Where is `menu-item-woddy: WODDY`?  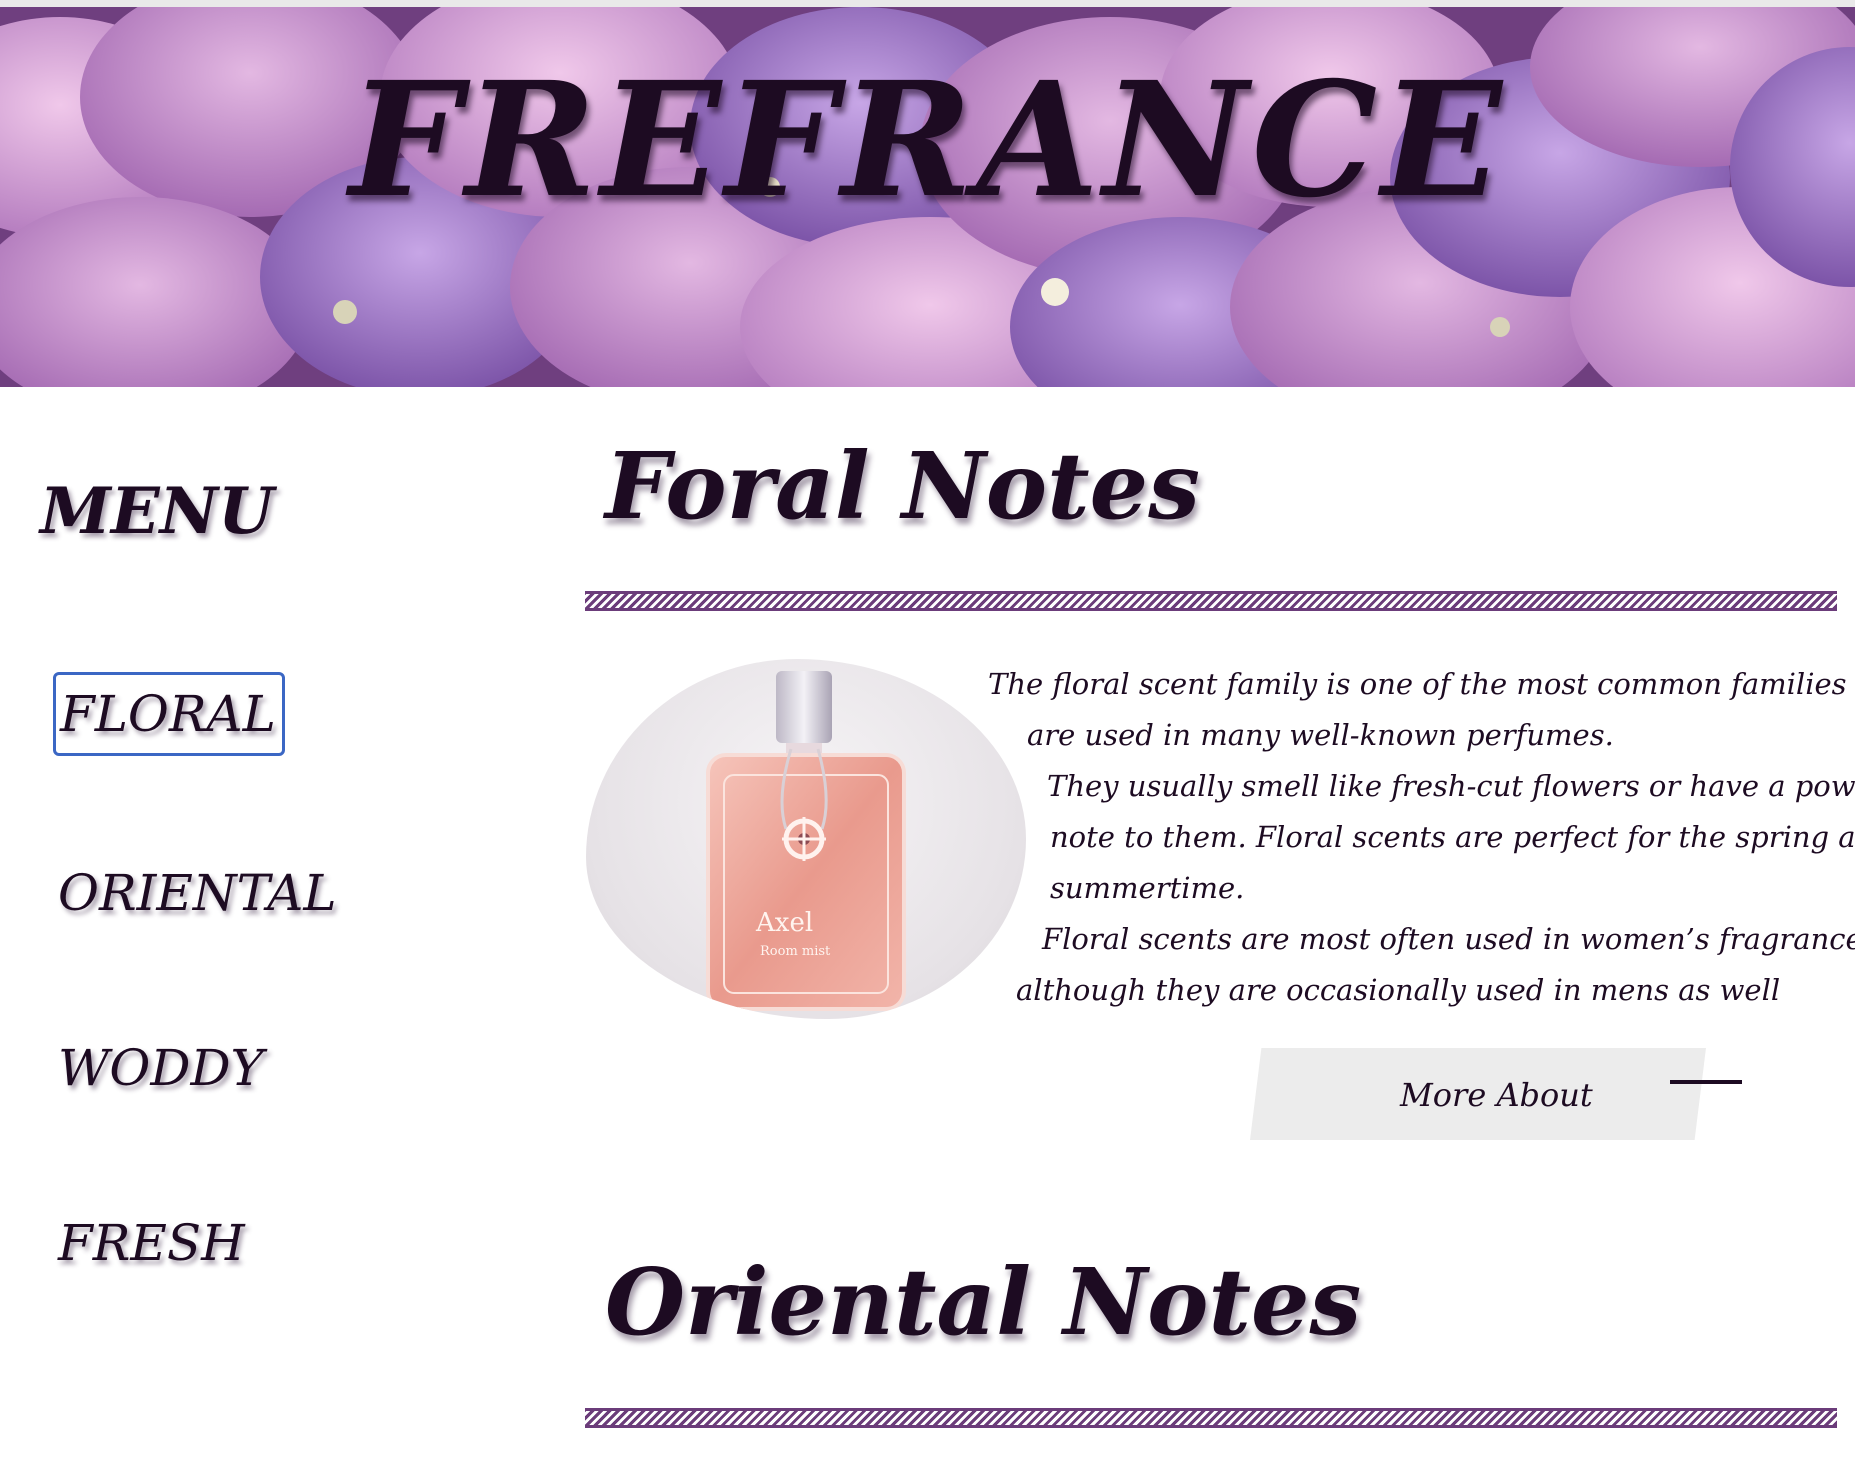 menu-item-woddy: WODDY is located at coordinates (161, 1068).